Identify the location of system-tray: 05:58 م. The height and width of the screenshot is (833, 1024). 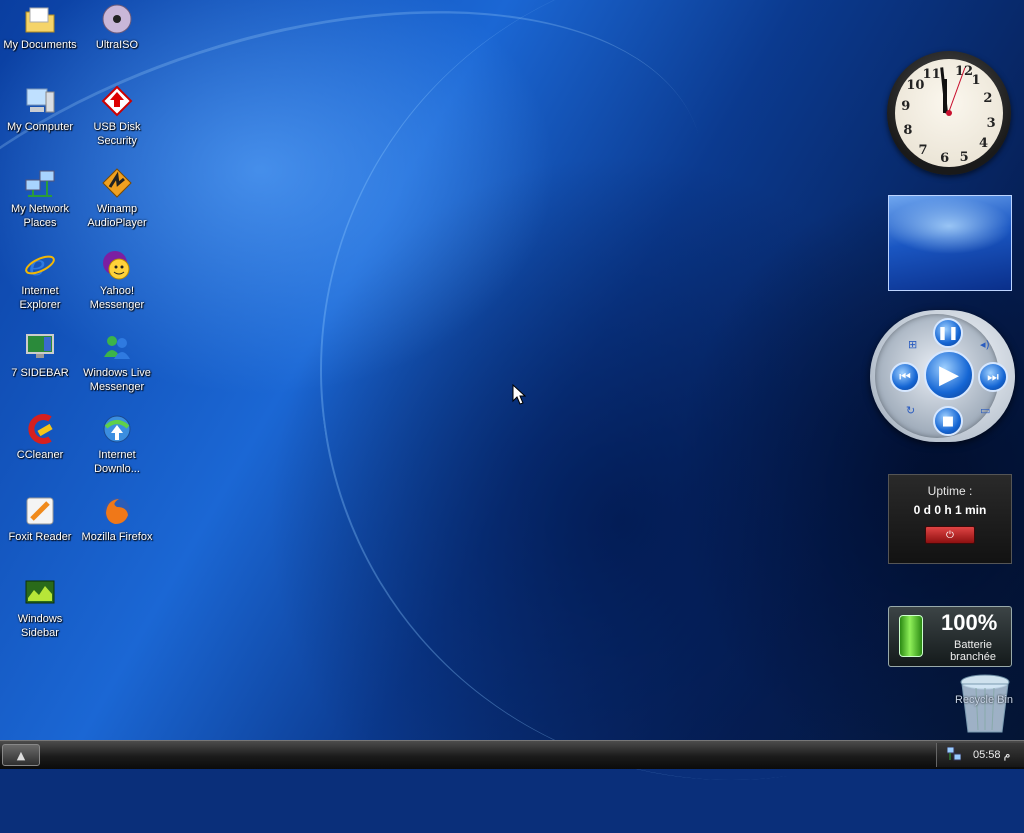
(980, 755).